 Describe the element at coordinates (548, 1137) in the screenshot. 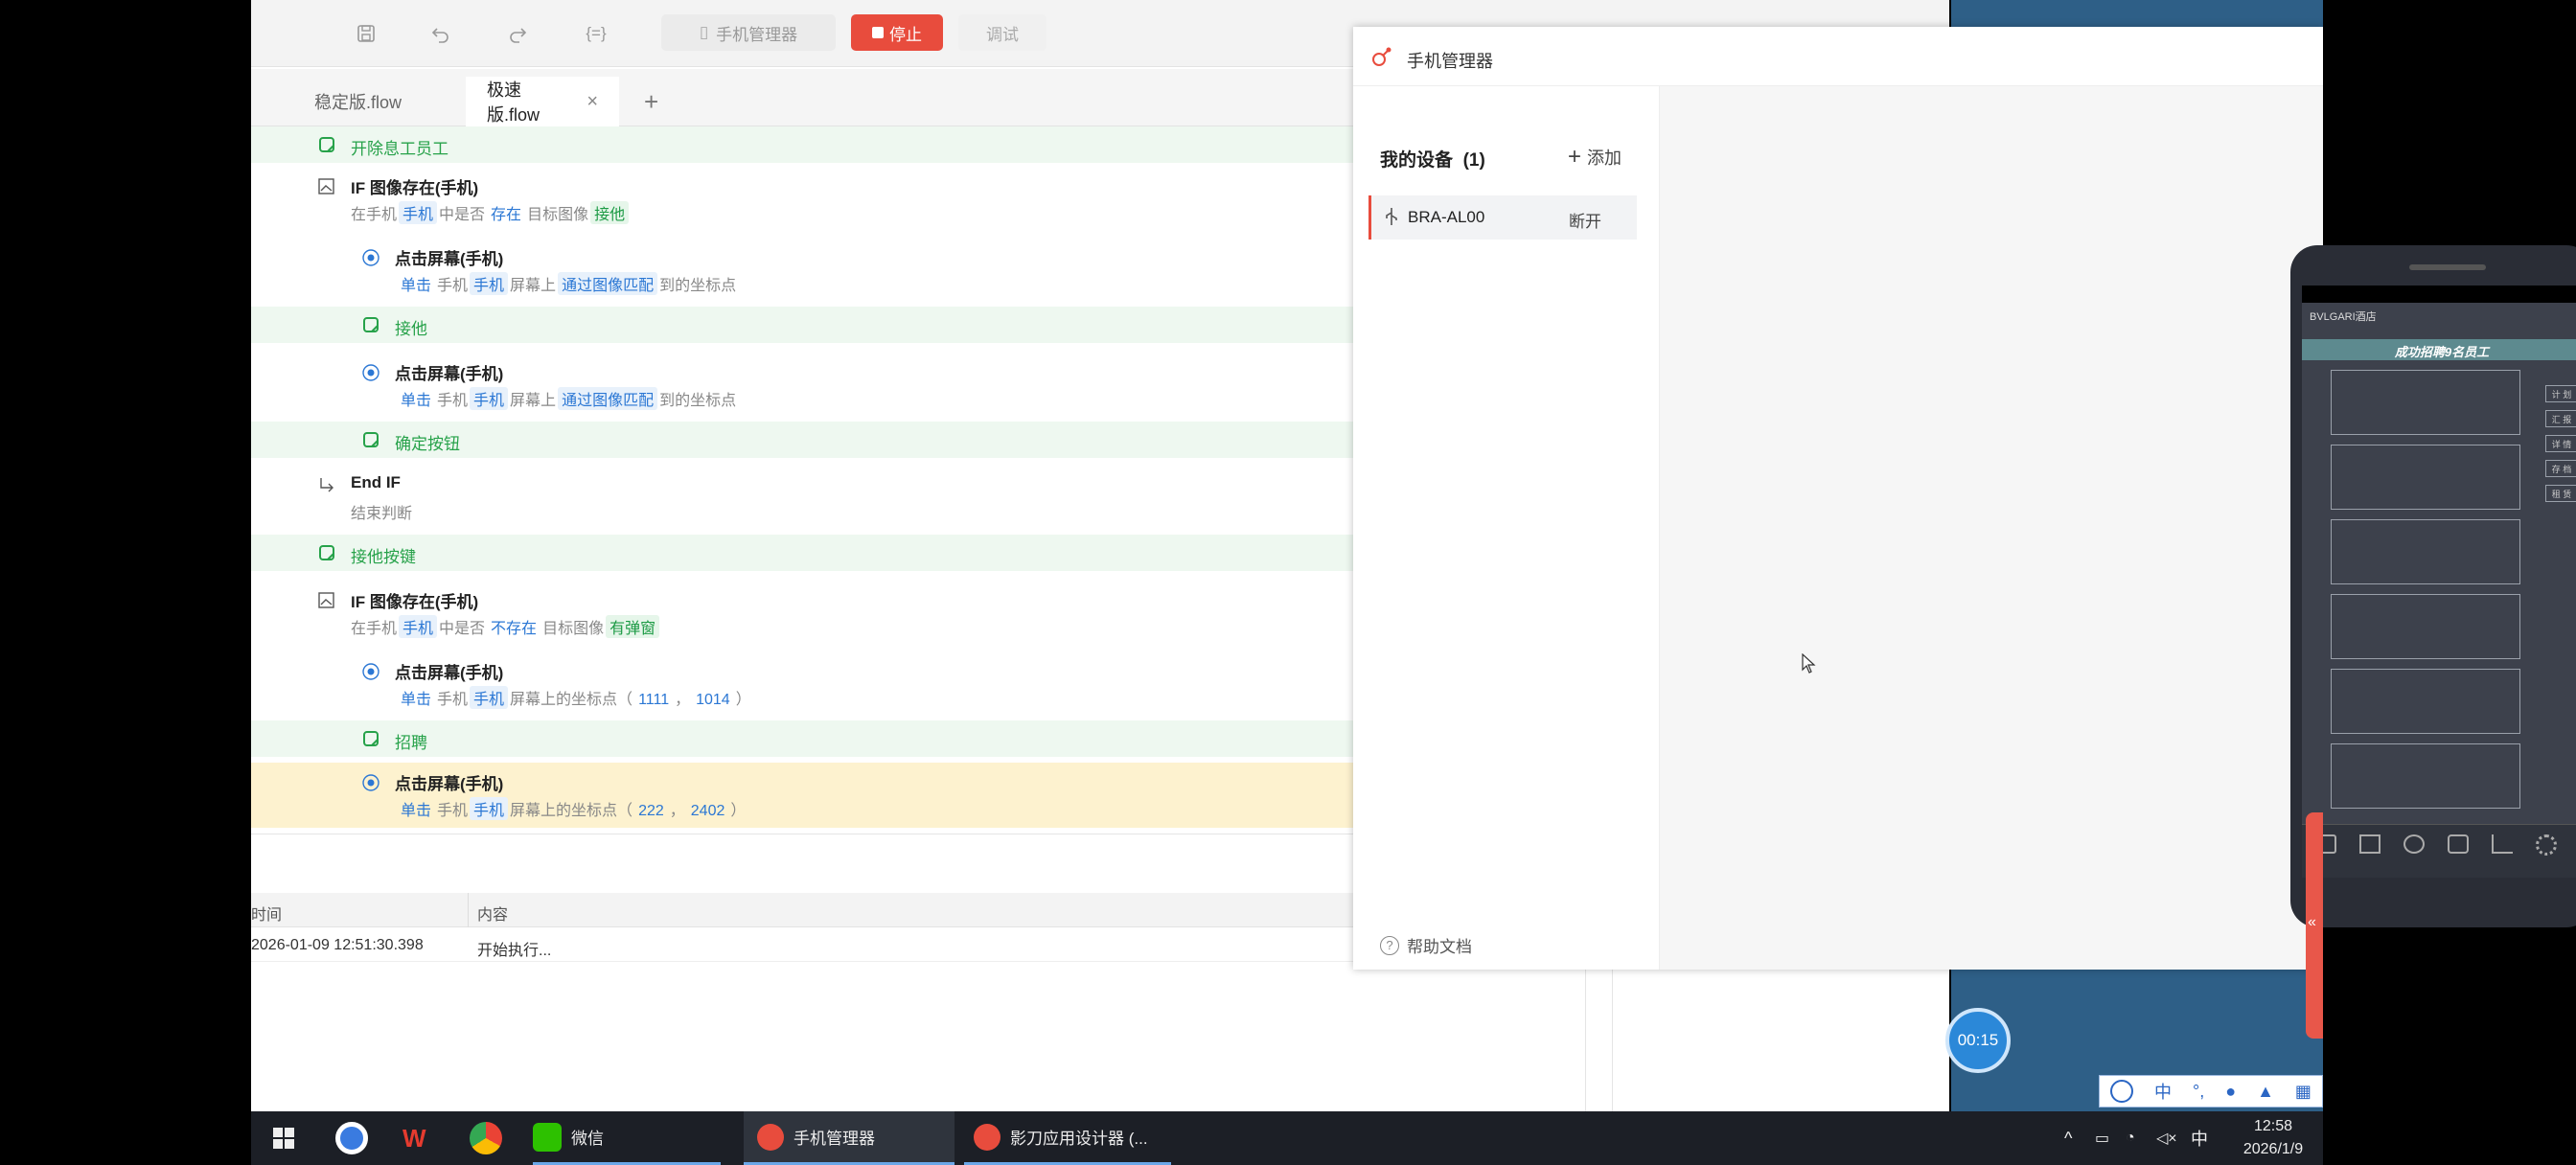

I see `wechat-icon` at that location.